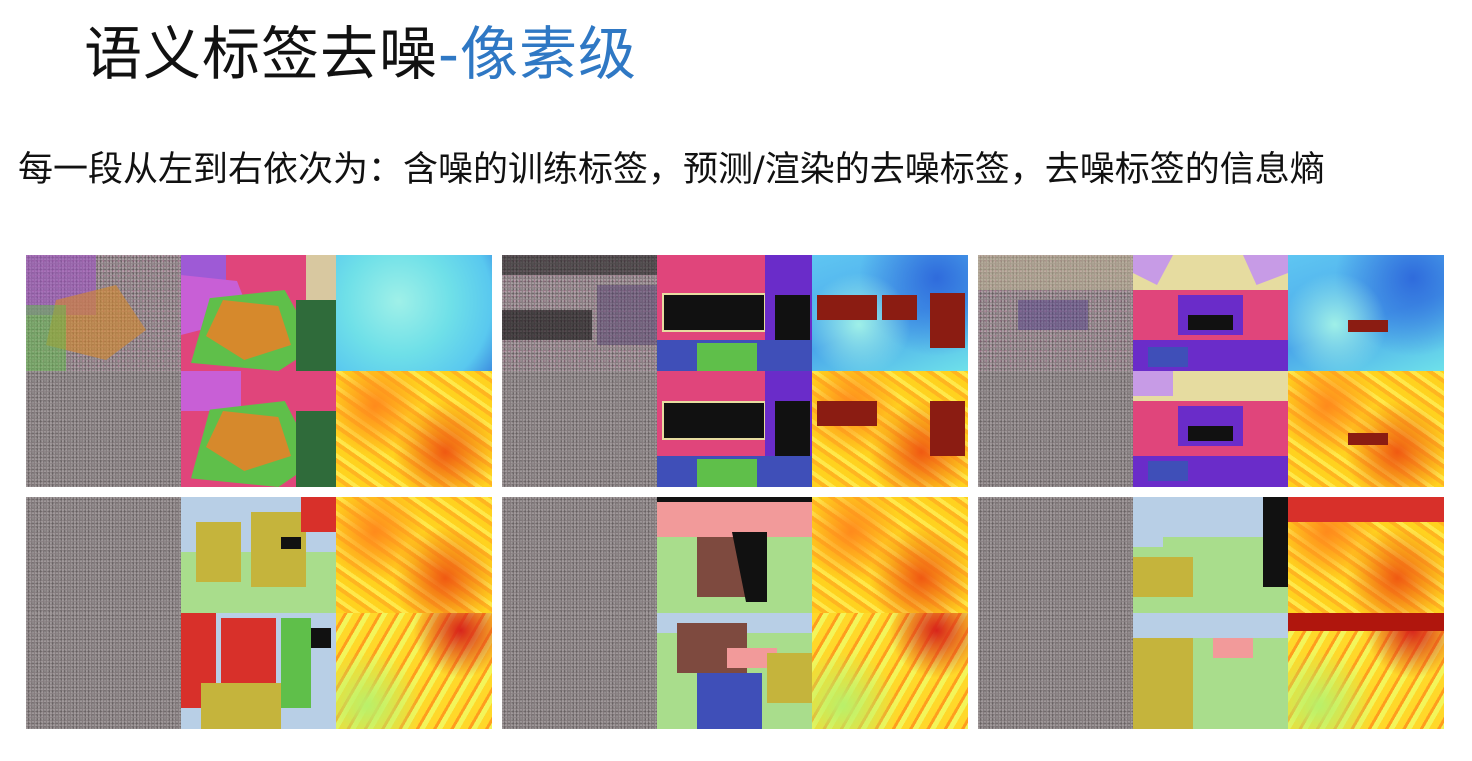 Image resolution: width=1472 pixels, height=761 pixels. What do you see at coordinates (1210, 671) in the screenshot?
I see `denoised-label-tile-6b` at bounding box center [1210, 671].